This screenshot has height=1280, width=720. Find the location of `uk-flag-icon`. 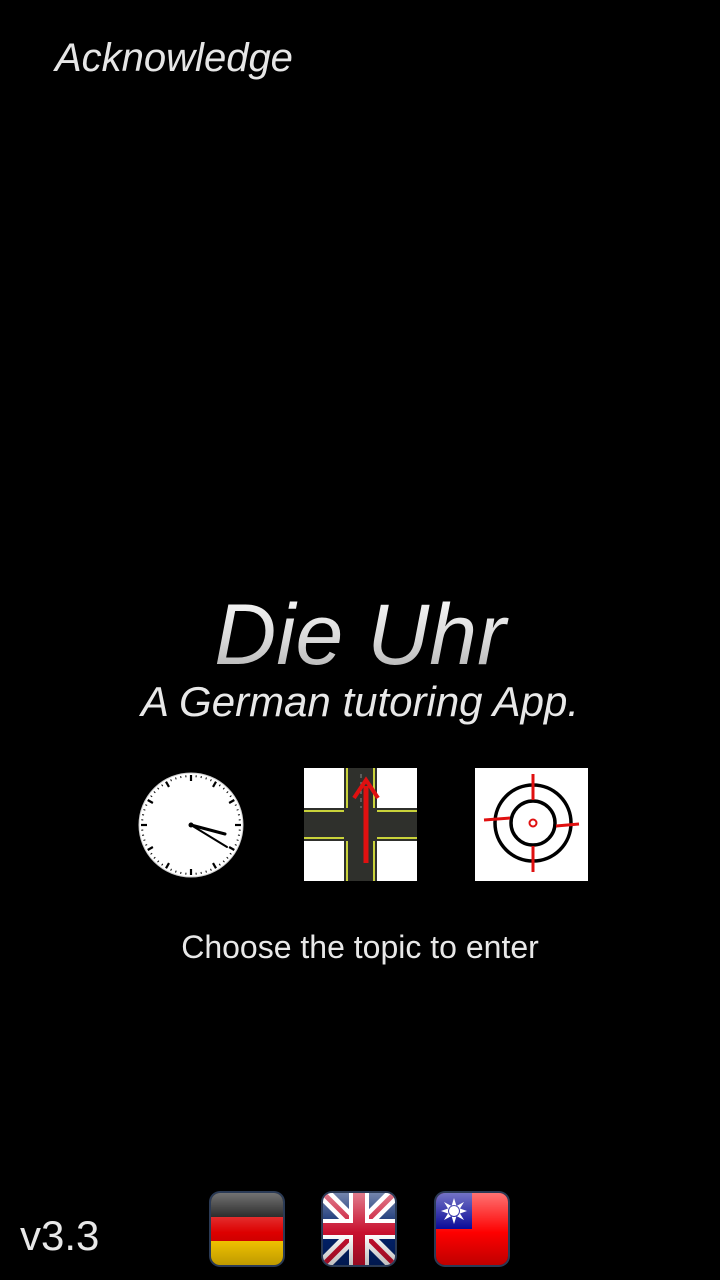

uk-flag-icon is located at coordinates (359, 1229).